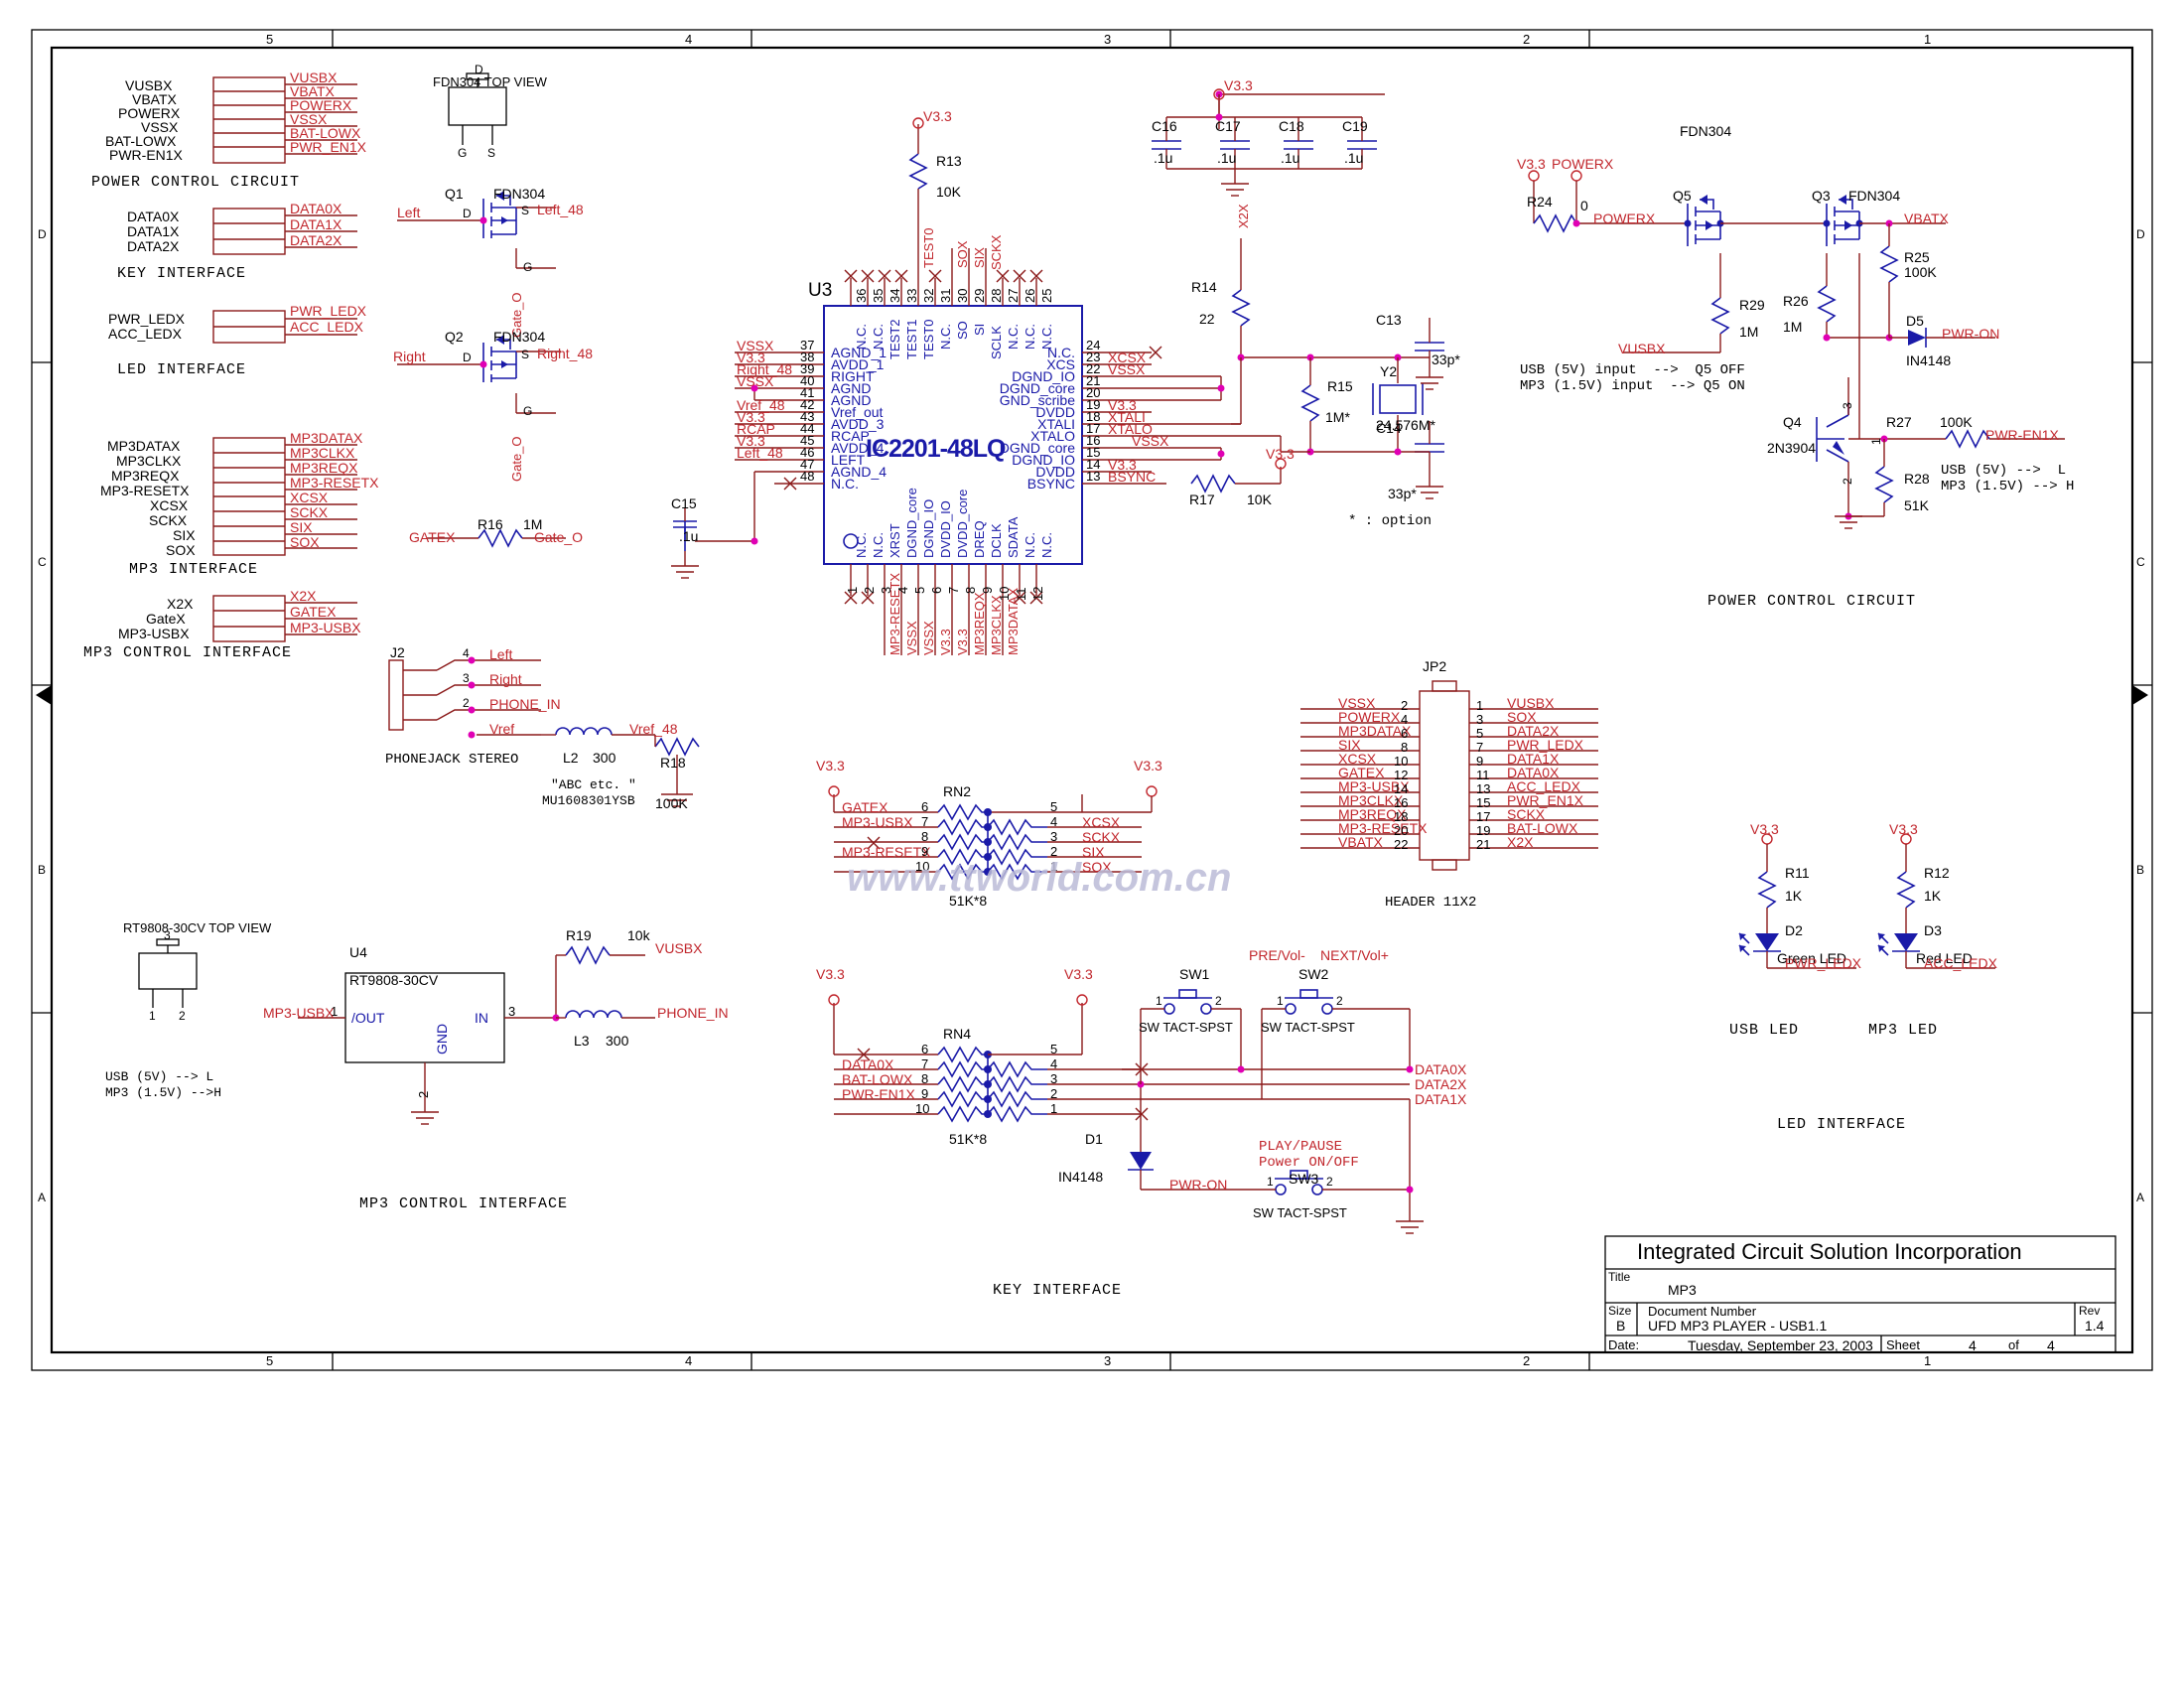 The width and height of the screenshot is (2184, 1687). What do you see at coordinates (519, 337) in the screenshot?
I see `q2-part: FDN304` at bounding box center [519, 337].